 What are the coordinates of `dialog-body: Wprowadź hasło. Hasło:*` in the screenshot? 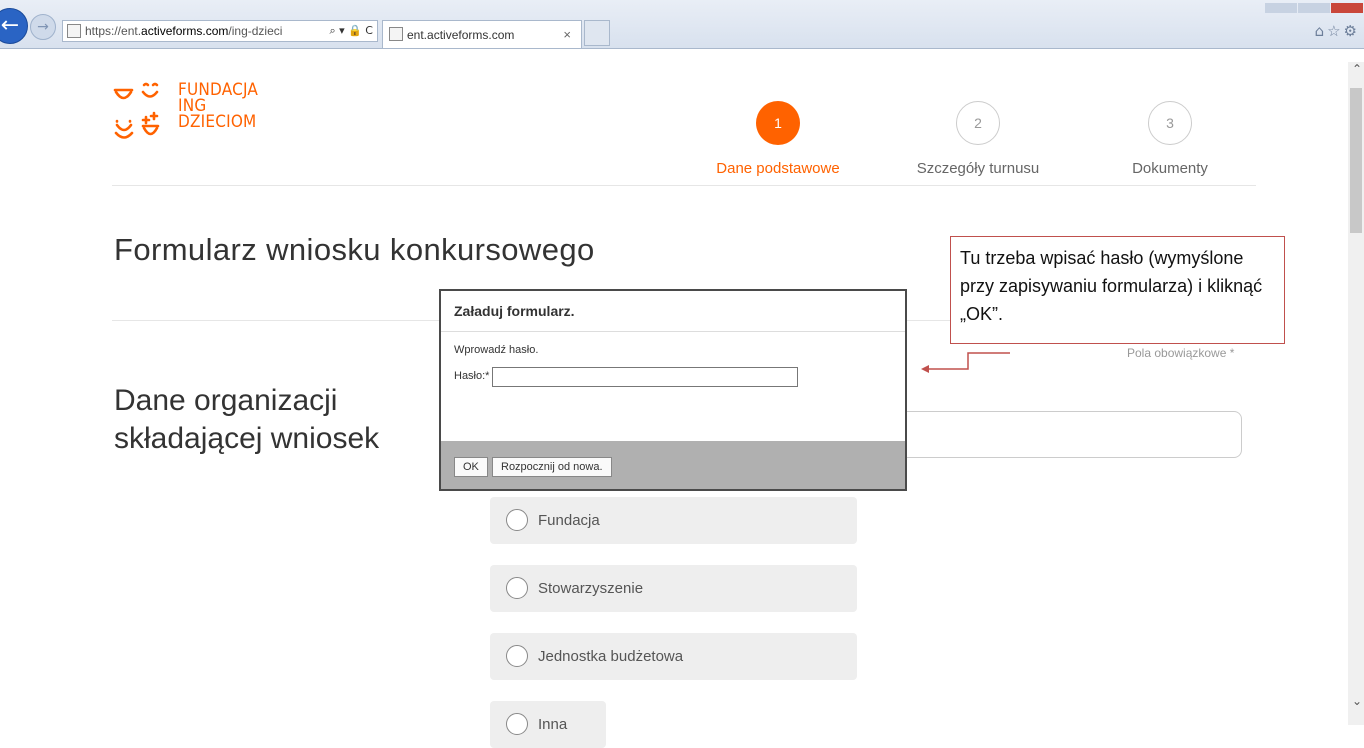 It's located at (673, 387).